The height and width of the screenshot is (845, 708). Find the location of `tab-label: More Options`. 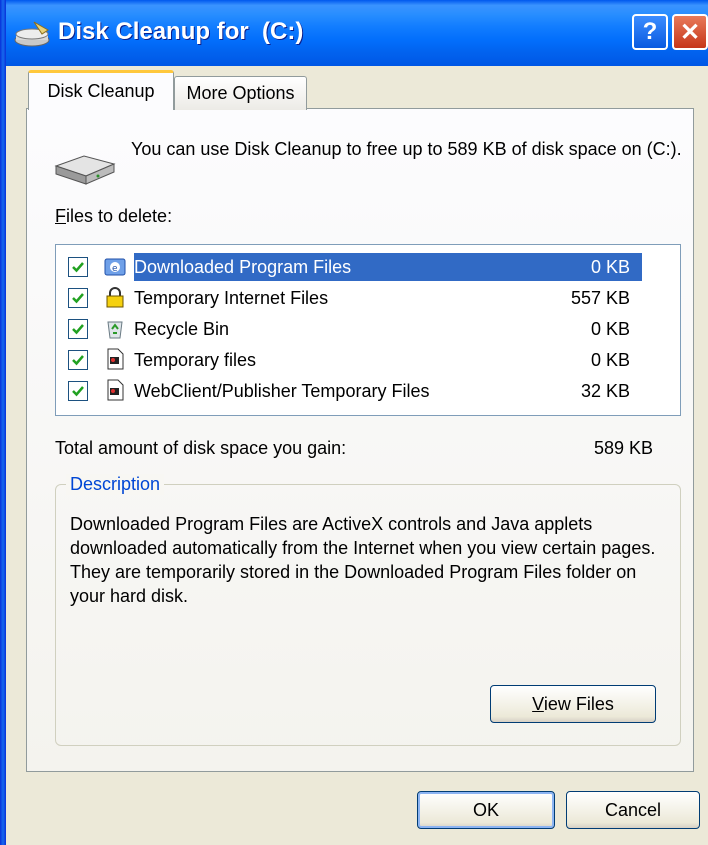

tab-label: More Options is located at coordinates (240, 93).